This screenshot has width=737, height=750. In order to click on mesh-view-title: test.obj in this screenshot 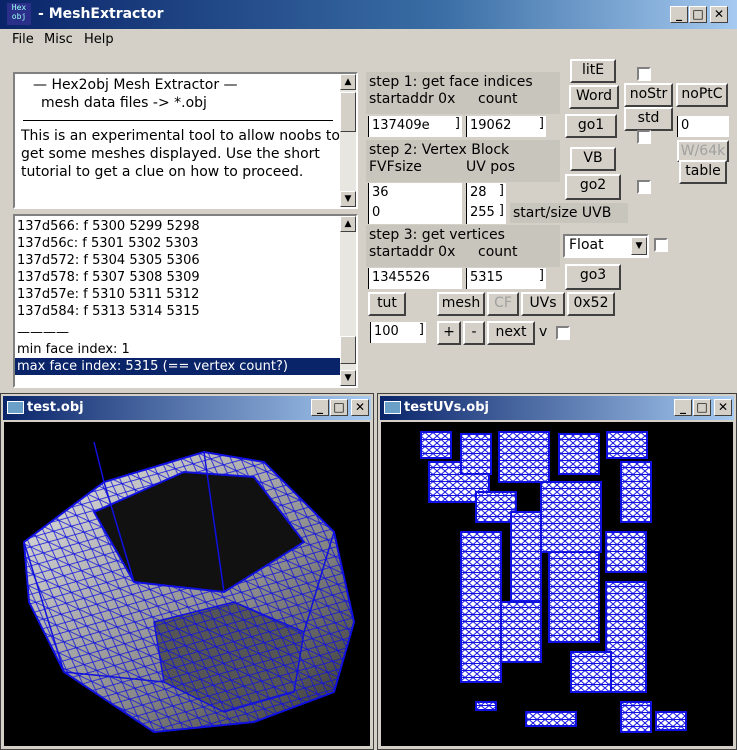, I will do `click(55, 407)`.